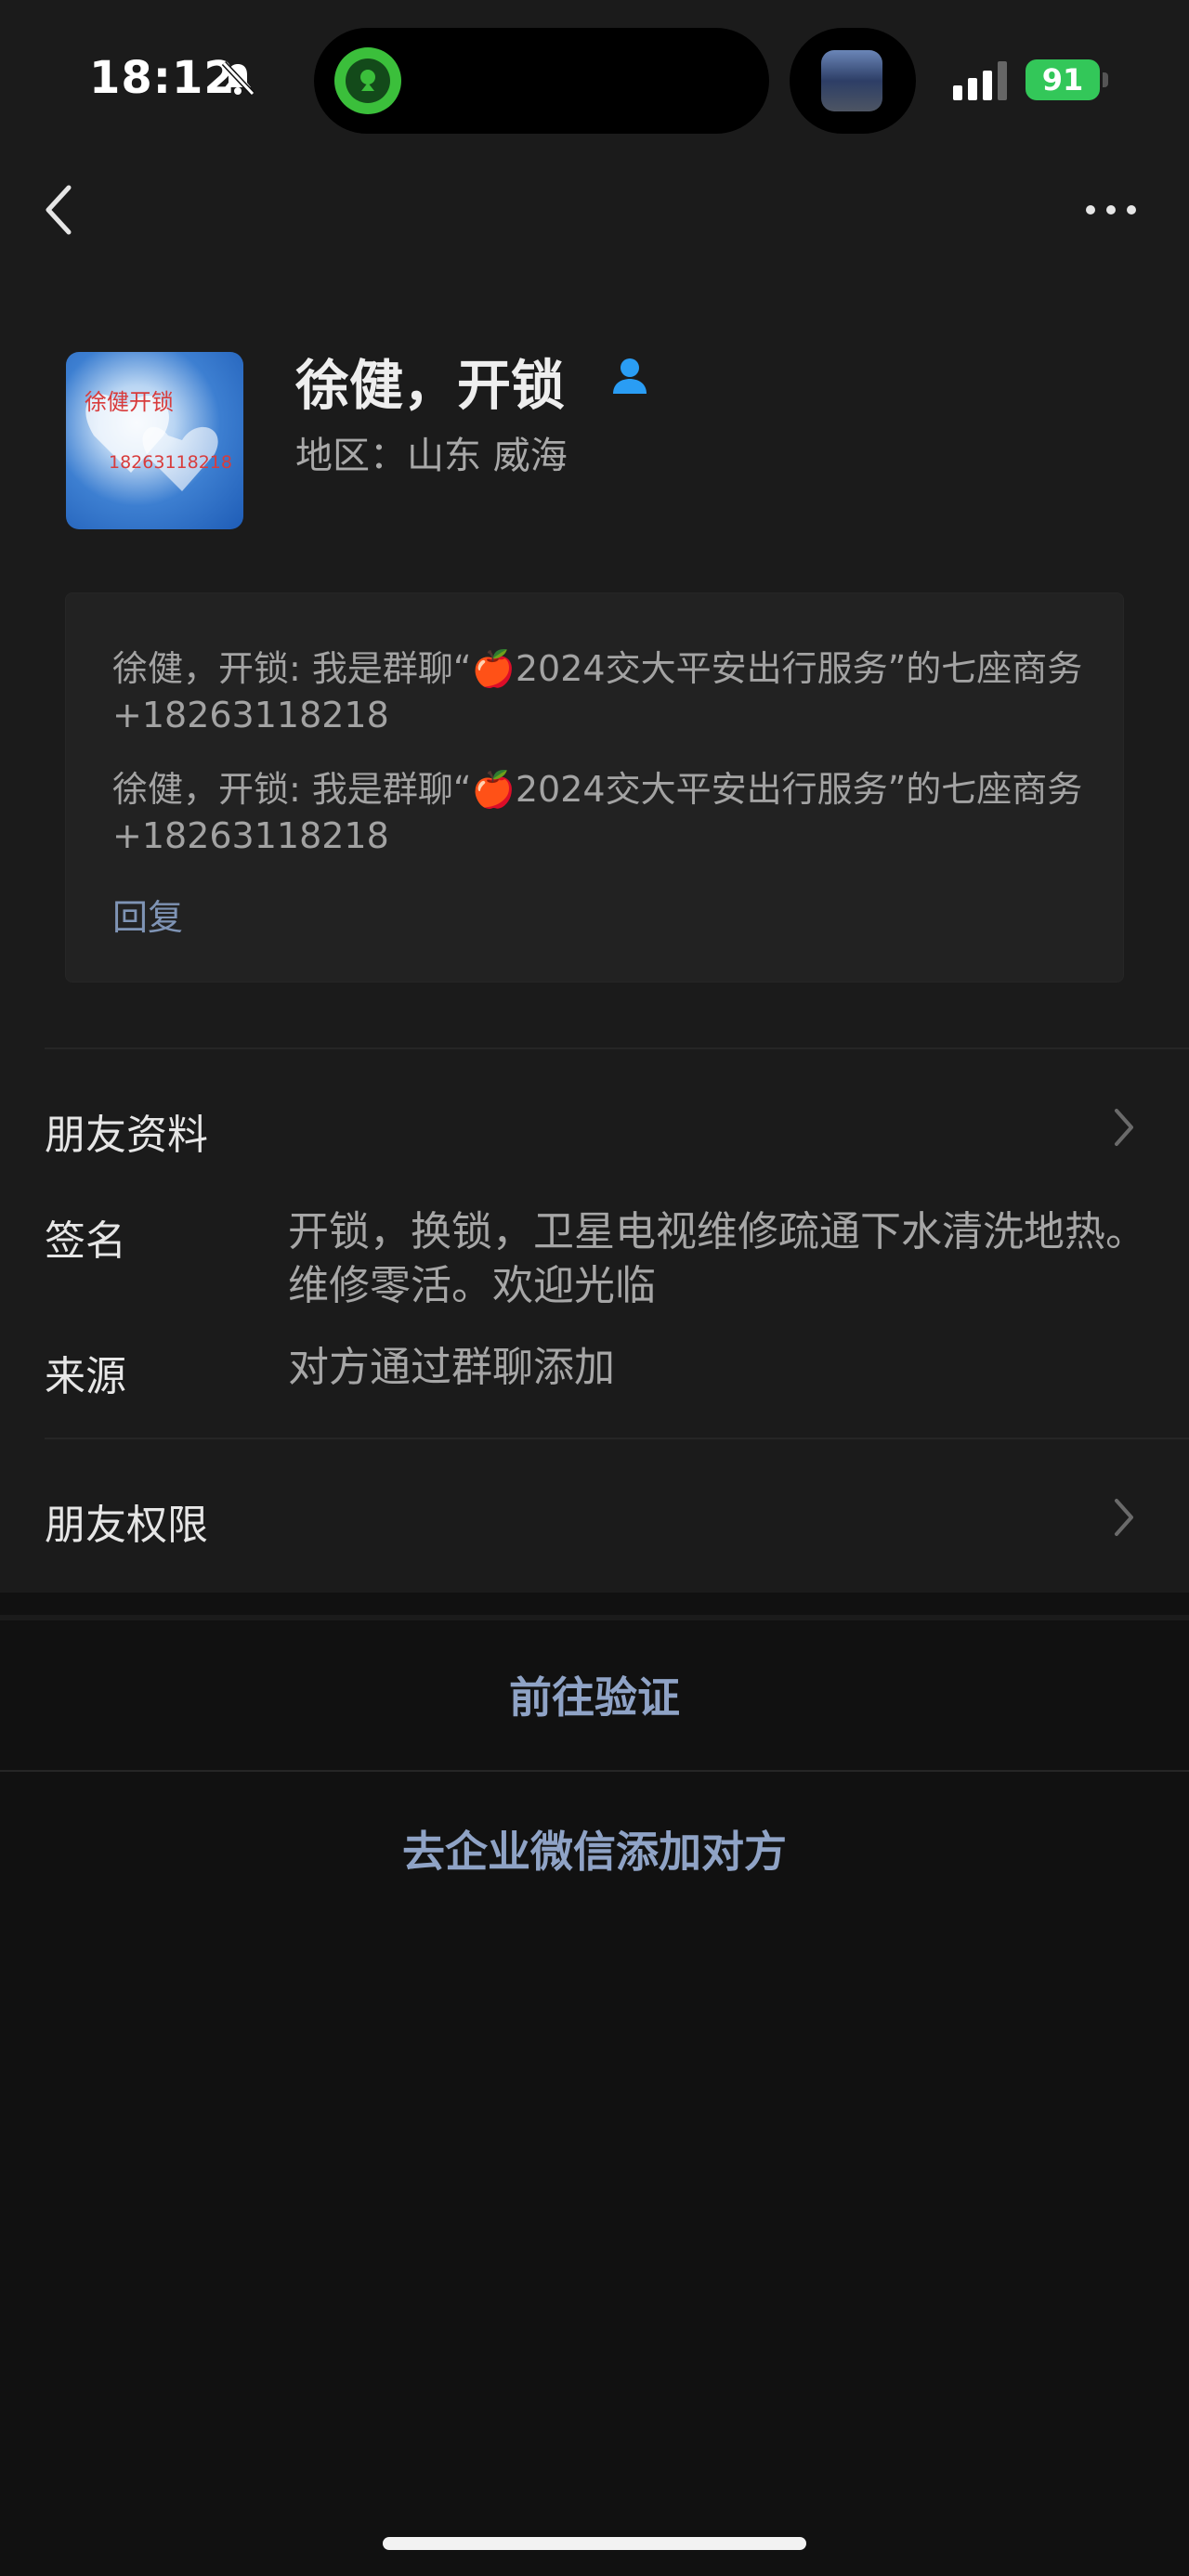 The height and width of the screenshot is (2576, 1189). I want to click on contact-region: 地区：山东 威海, so click(432, 456).